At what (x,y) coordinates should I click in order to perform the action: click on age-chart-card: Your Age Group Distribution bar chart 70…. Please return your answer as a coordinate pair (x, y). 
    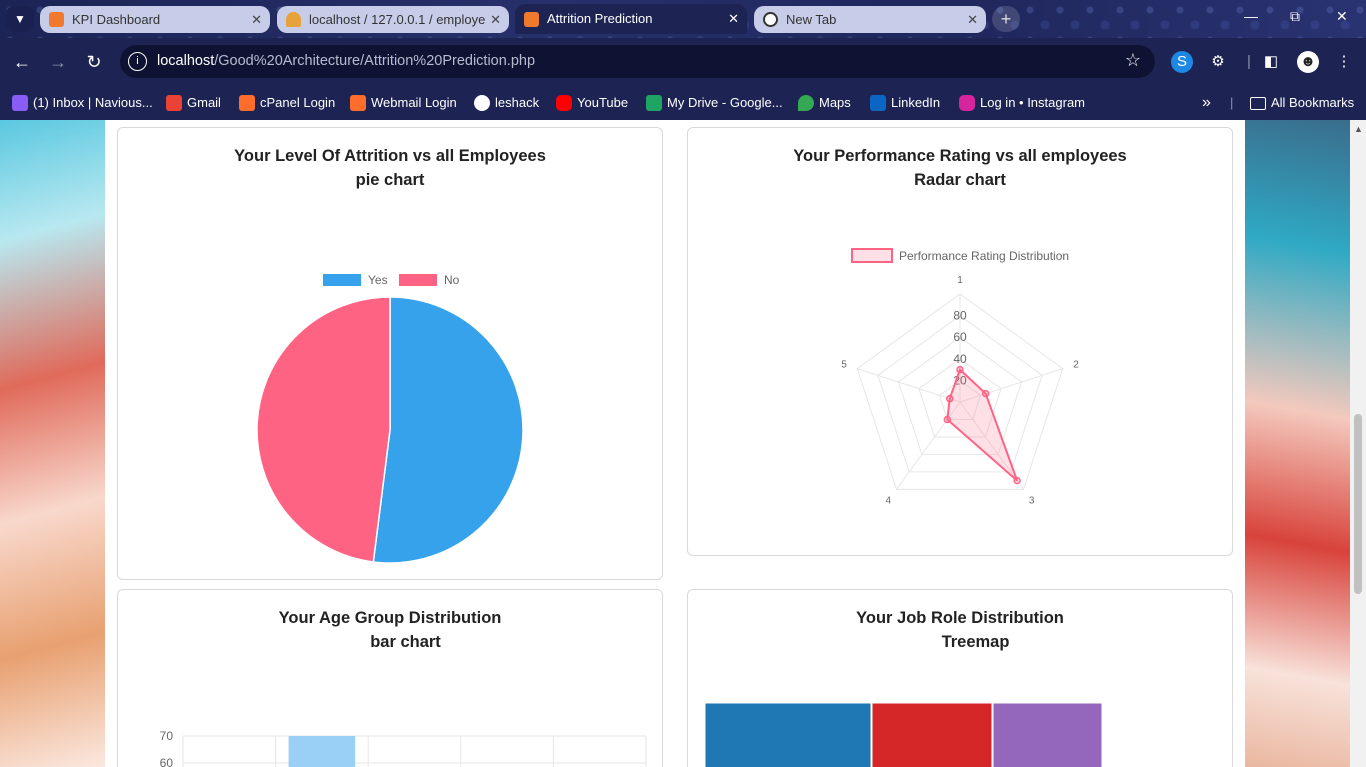
    Looking at the image, I should click on (390, 678).